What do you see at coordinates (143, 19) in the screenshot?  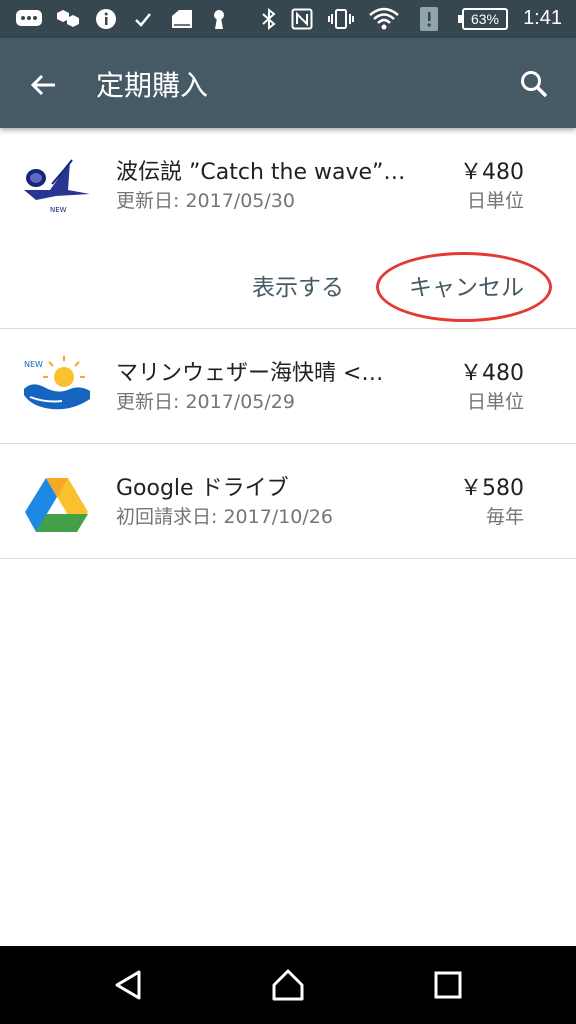 I see `check-icon` at bounding box center [143, 19].